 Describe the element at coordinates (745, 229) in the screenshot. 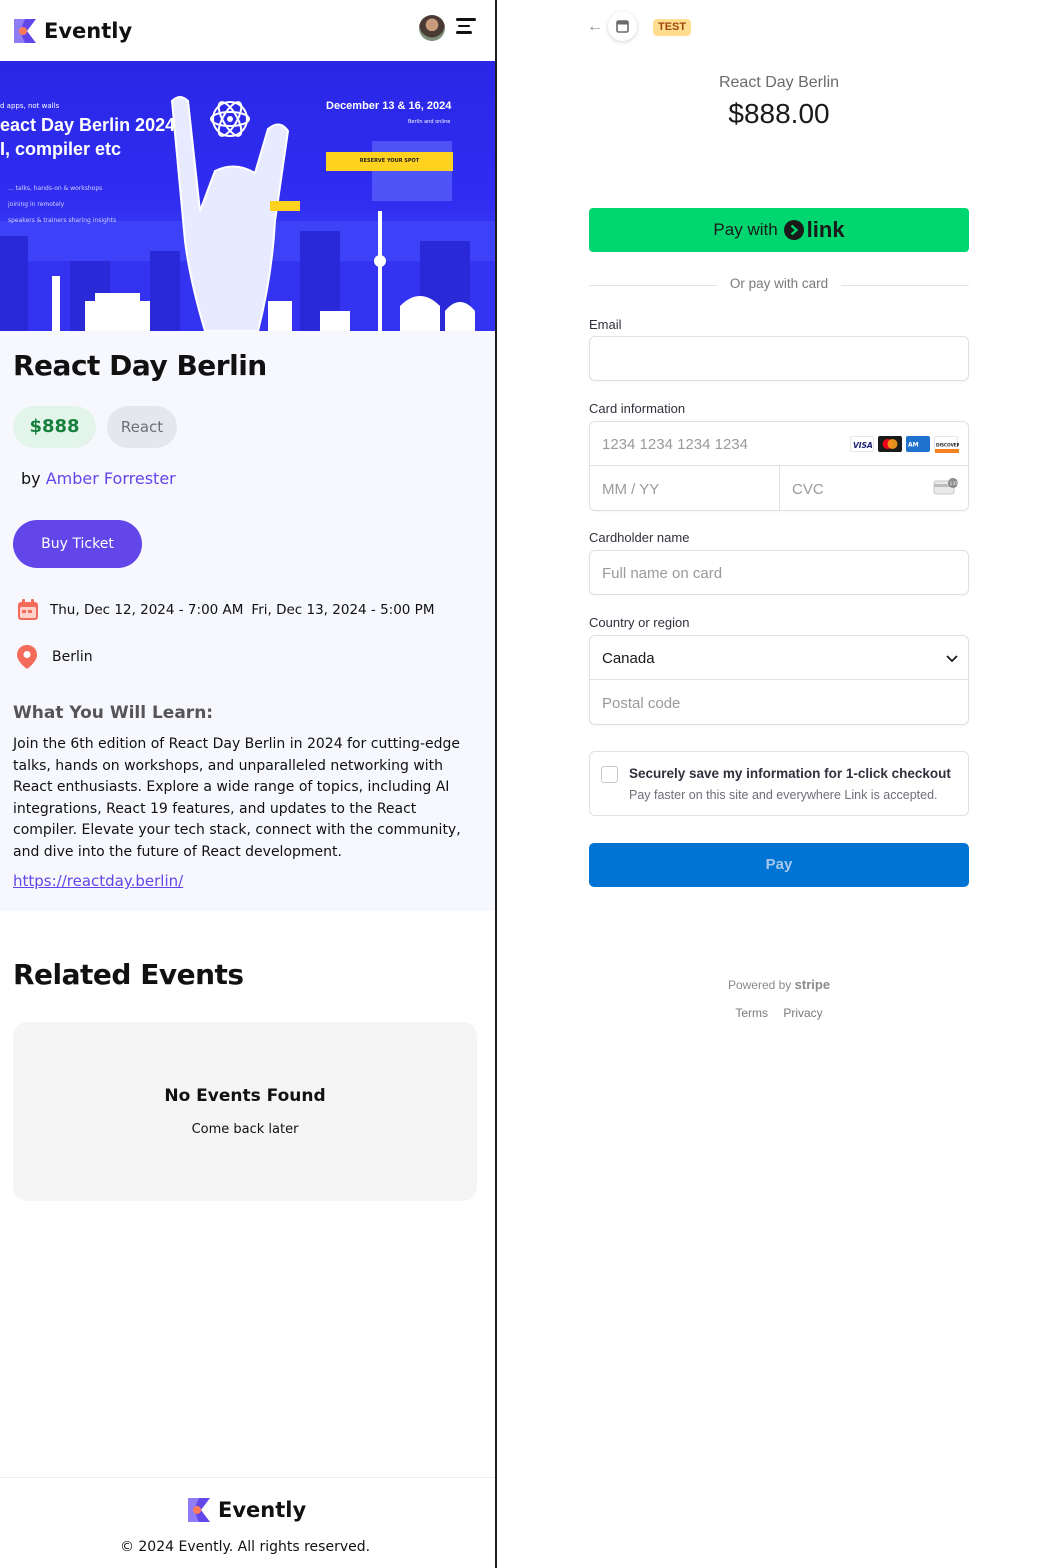

I see `link-button-prefix: Pay with` at that location.